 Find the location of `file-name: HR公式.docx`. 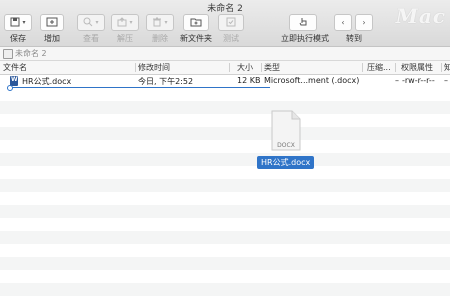

file-name: HR公式.docx is located at coordinates (46, 81).